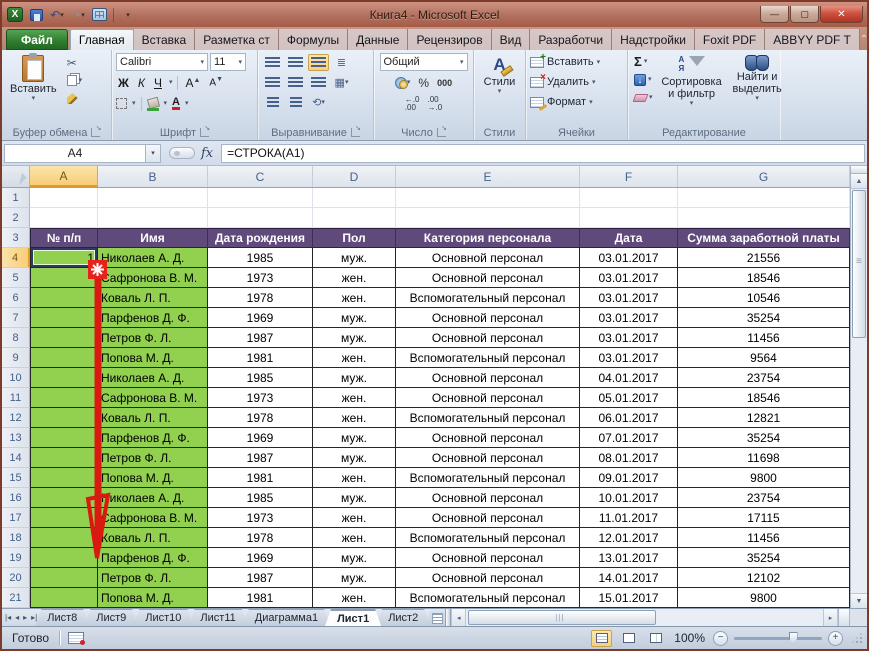 The image size is (869, 651). I want to click on zoom-in-button: +, so click(835, 638).